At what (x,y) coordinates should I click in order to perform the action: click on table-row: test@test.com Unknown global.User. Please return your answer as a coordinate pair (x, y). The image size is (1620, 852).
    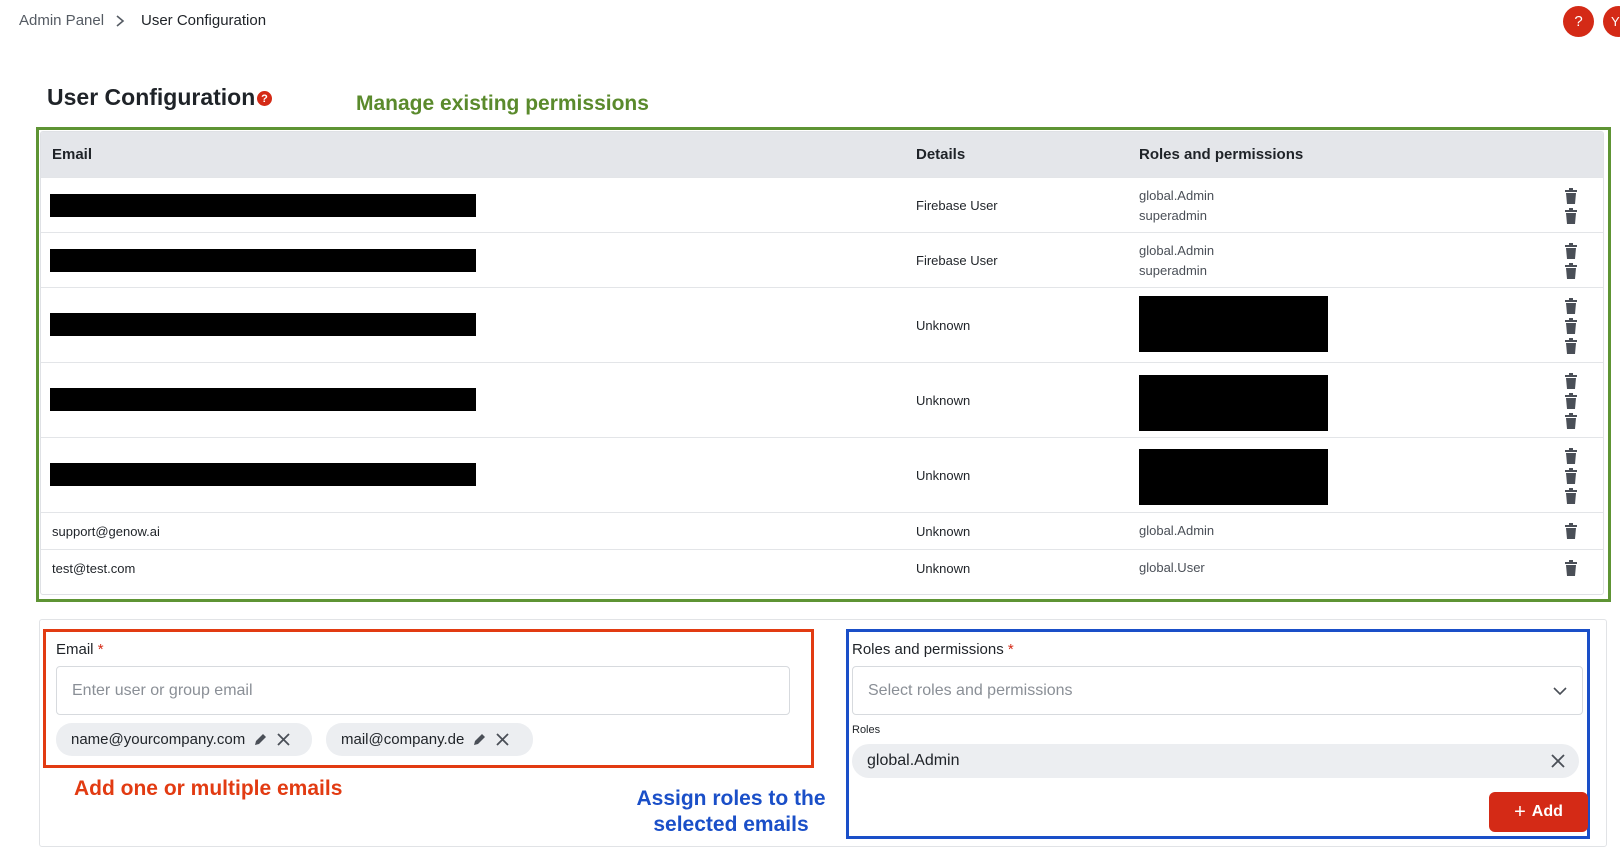
    Looking at the image, I should click on (822, 567).